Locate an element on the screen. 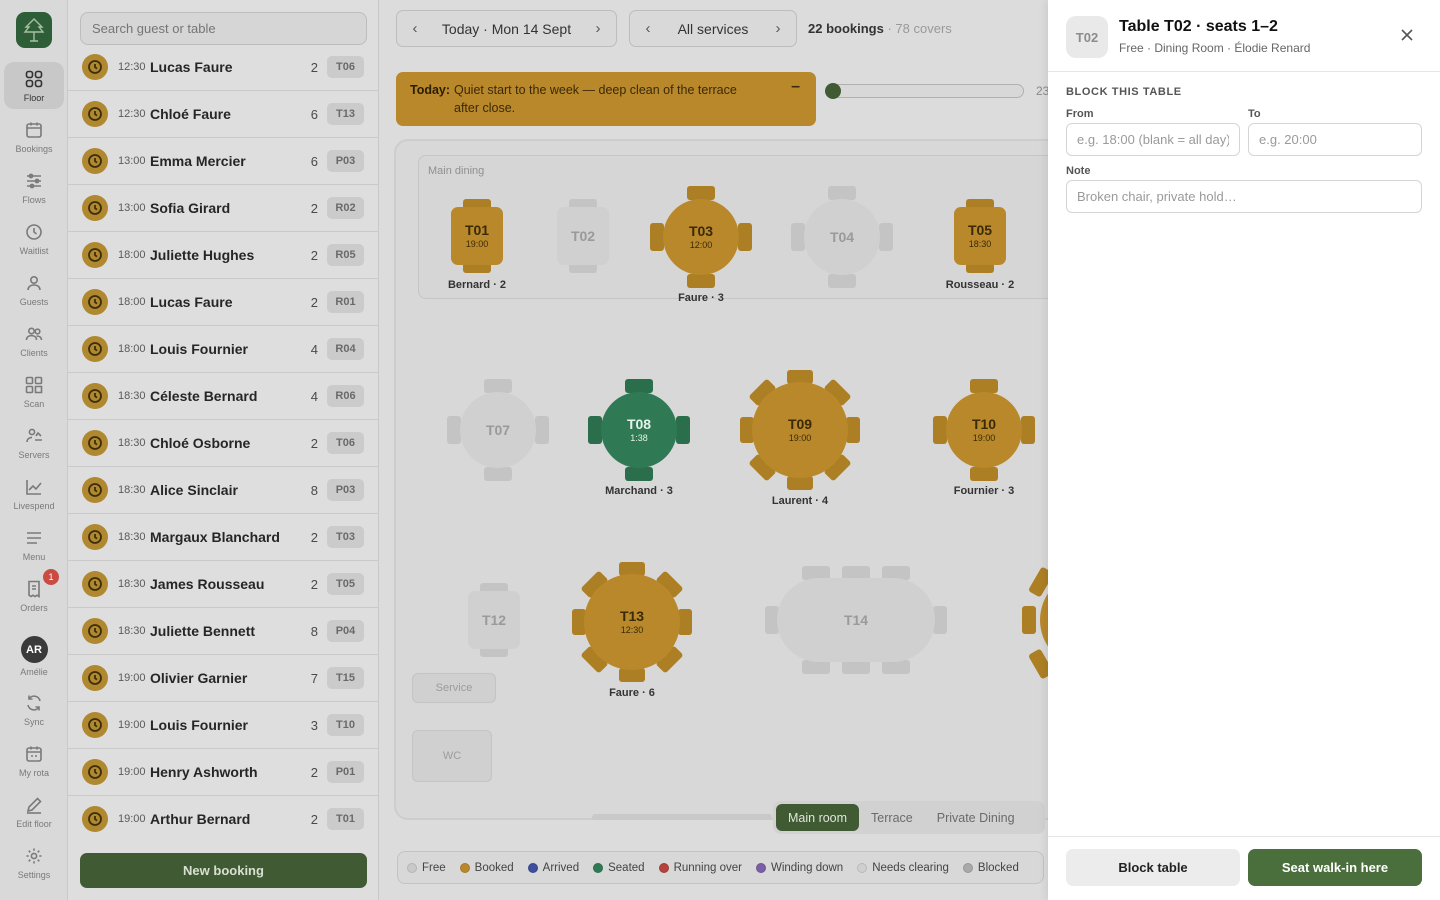 Image resolution: width=1440 pixels, height=900 pixels. nav-servers: Servers is located at coordinates (34, 442).